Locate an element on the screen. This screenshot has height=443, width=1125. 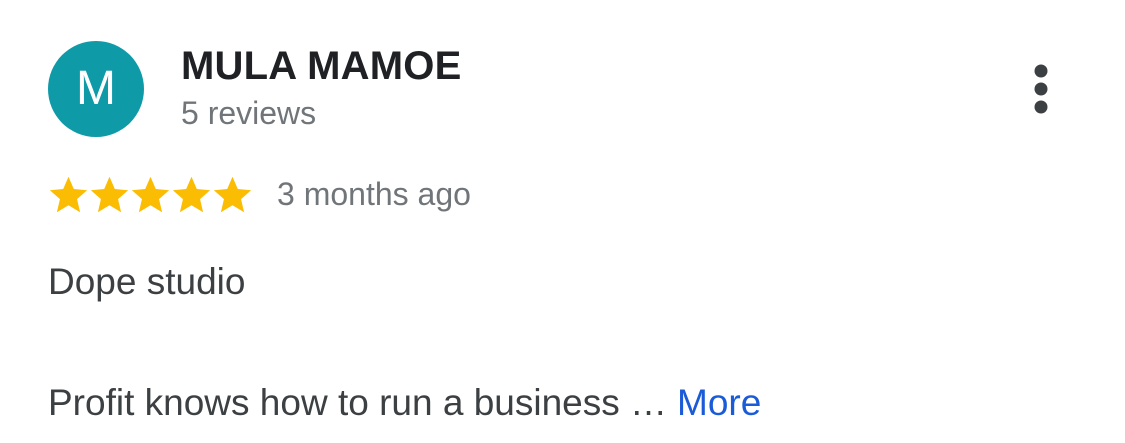
more-options-button is located at coordinates (1041, 89).